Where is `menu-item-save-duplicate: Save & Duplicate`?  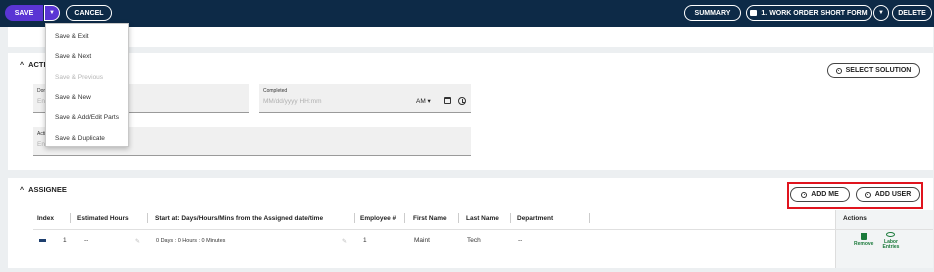 menu-item-save-duplicate: Save & Duplicate is located at coordinates (80, 138).